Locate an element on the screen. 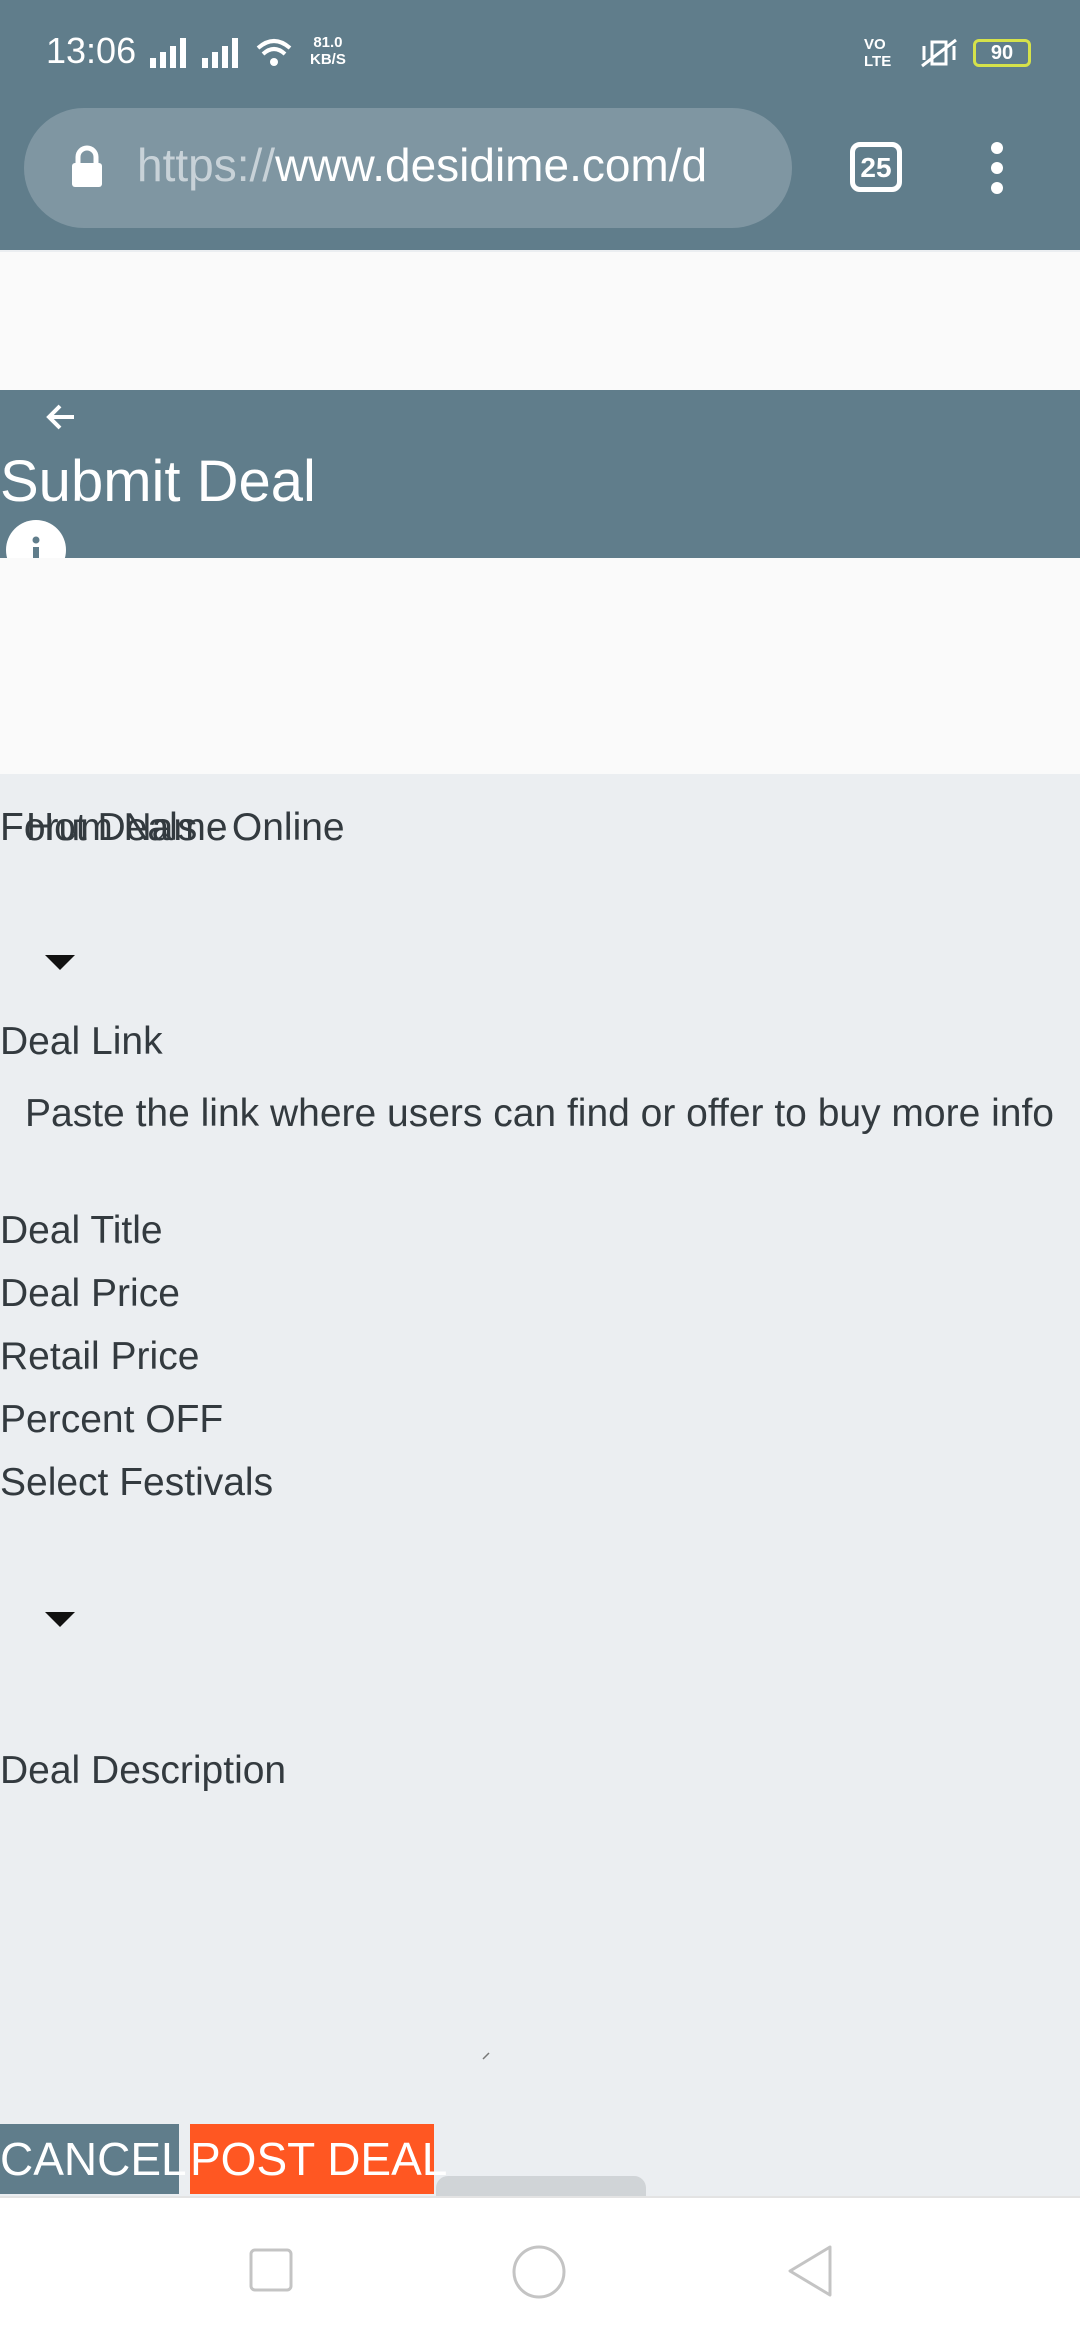 This screenshot has height=2340, width=1080. system-navigation-bar is located at coordinates (540, 2268).